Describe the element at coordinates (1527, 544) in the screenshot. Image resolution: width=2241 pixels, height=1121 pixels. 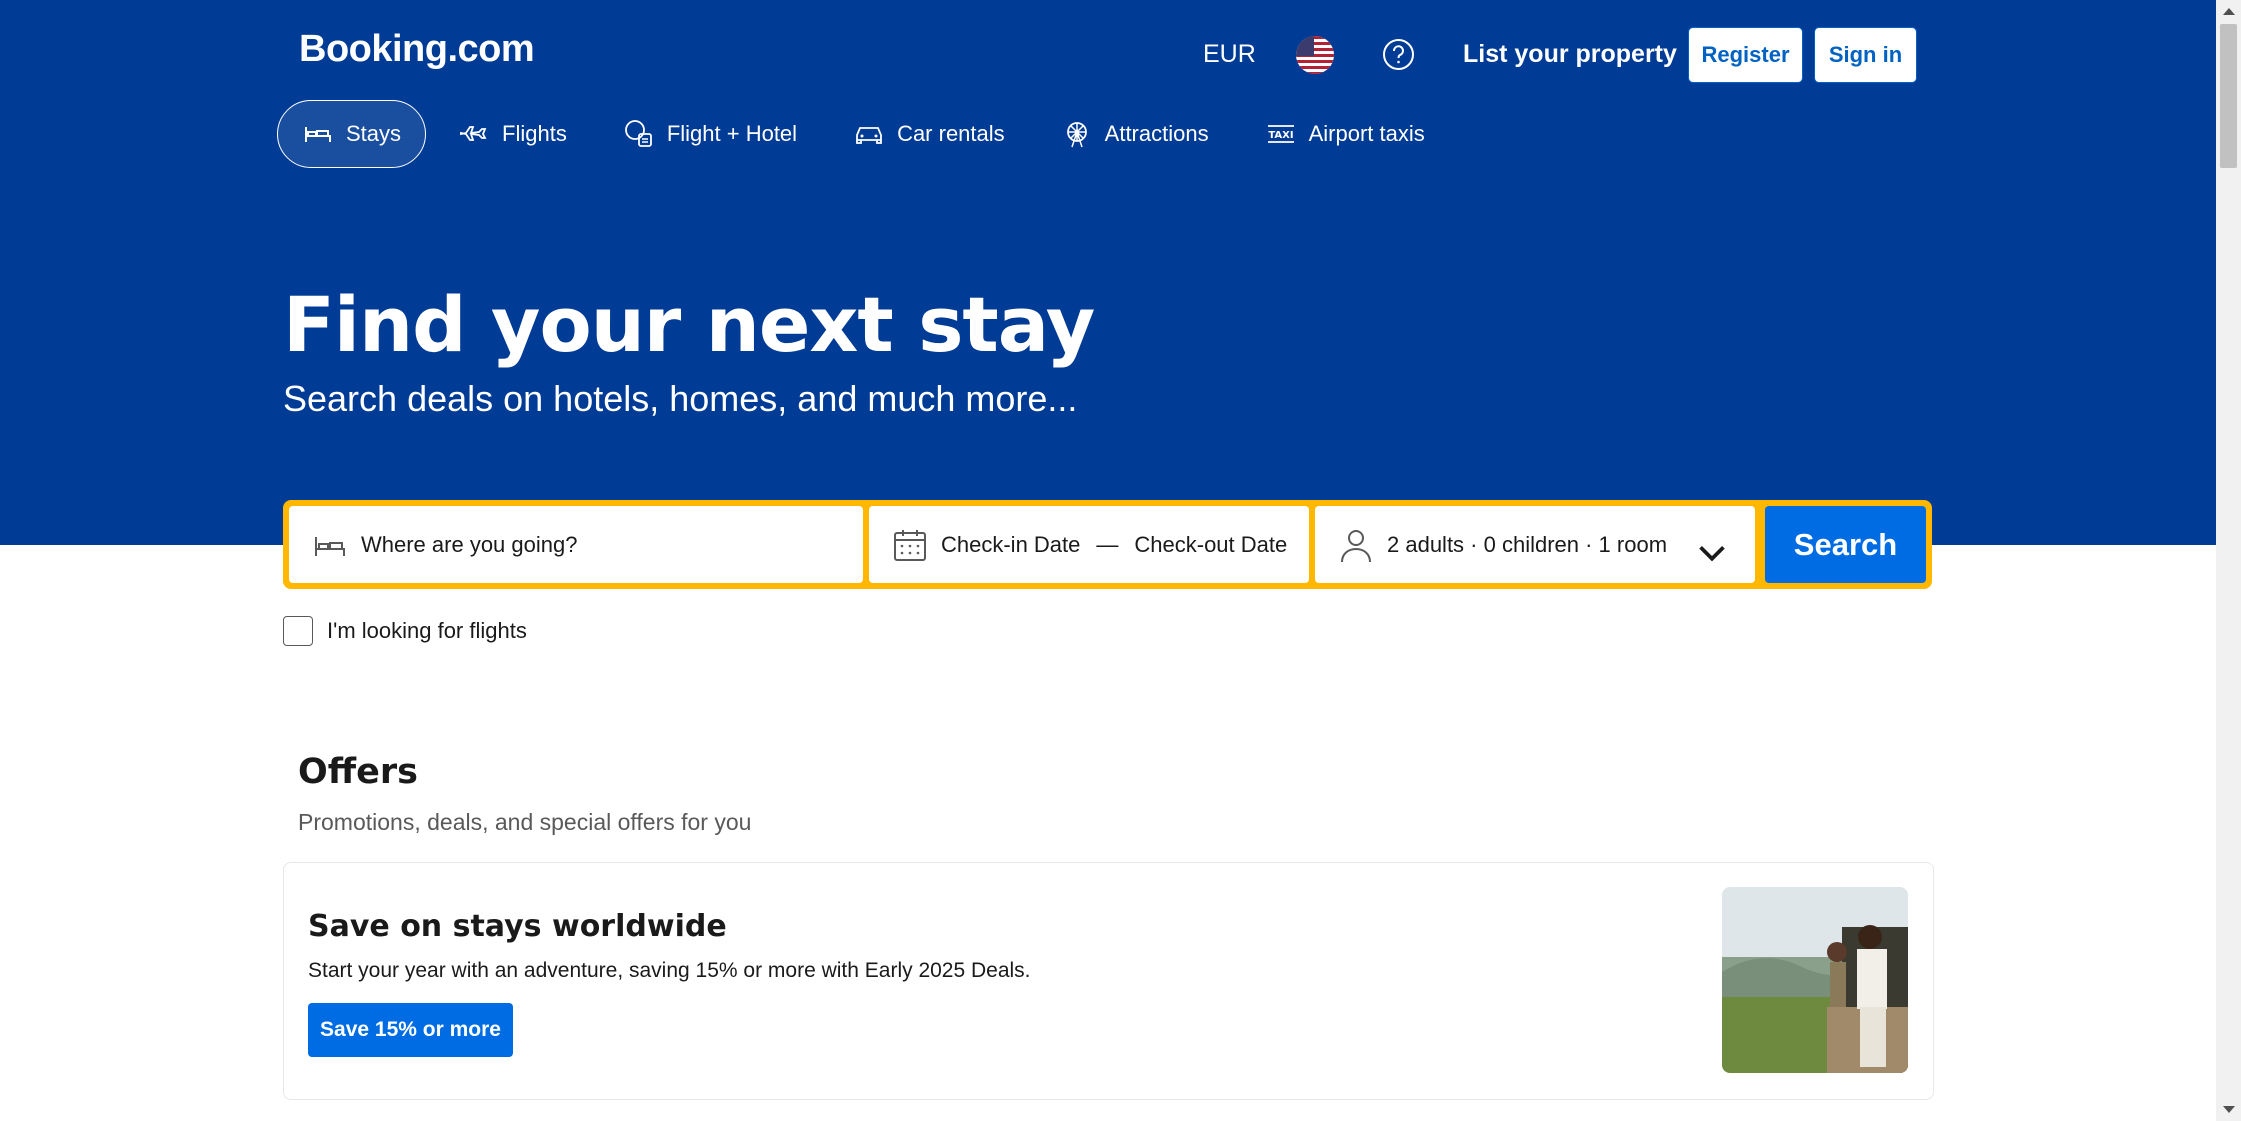
I see `guests-summary: 2 adults · 0 children · 1 room` at that location.